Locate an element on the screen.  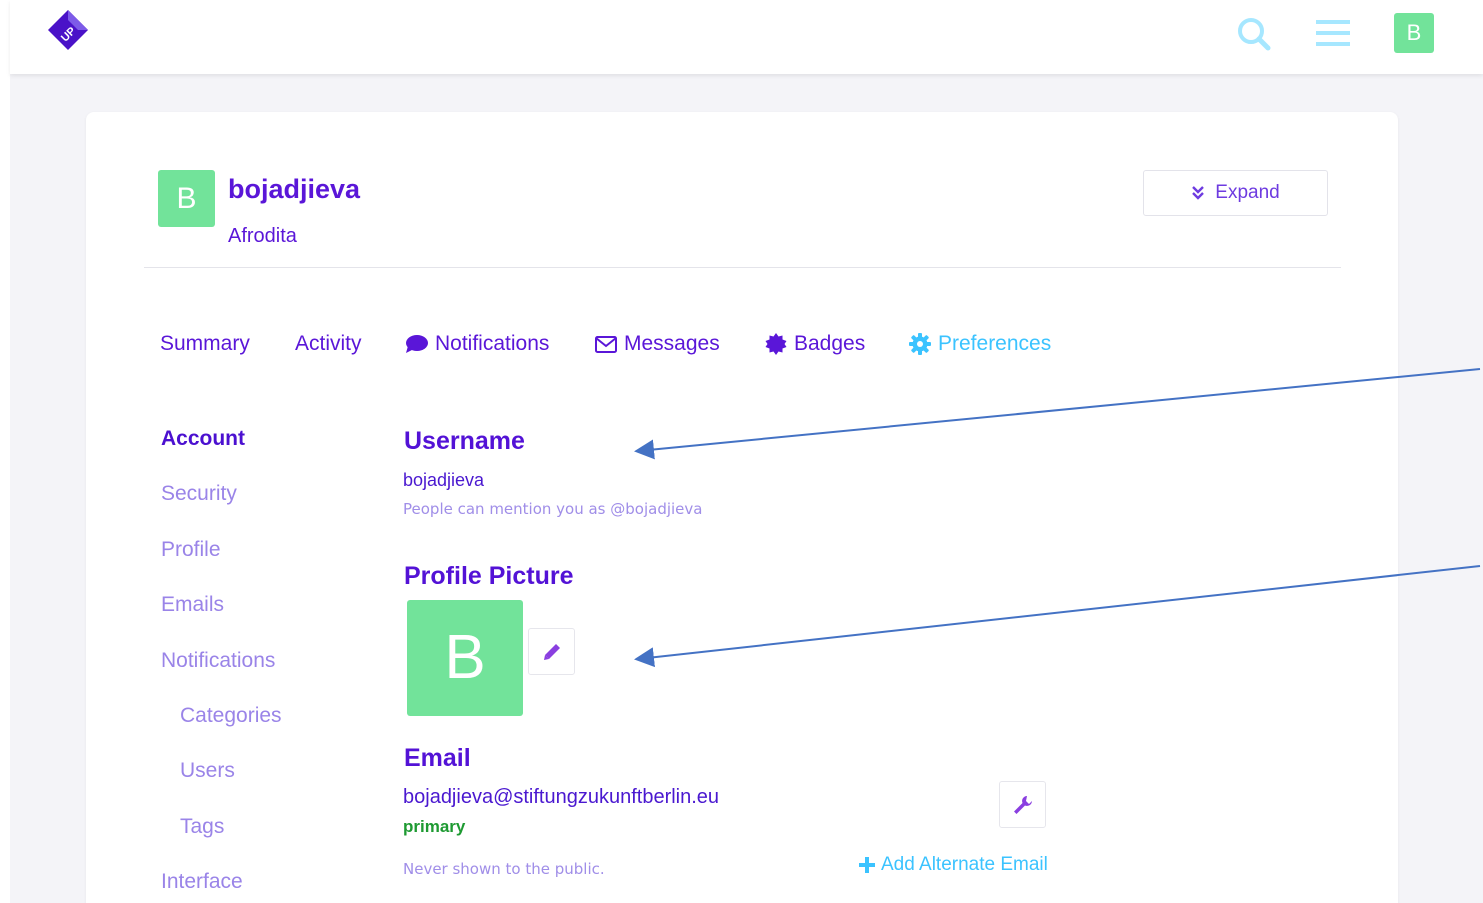
add-alternate-email-link: Add Alternate Email is located at coordinates (953, 865).